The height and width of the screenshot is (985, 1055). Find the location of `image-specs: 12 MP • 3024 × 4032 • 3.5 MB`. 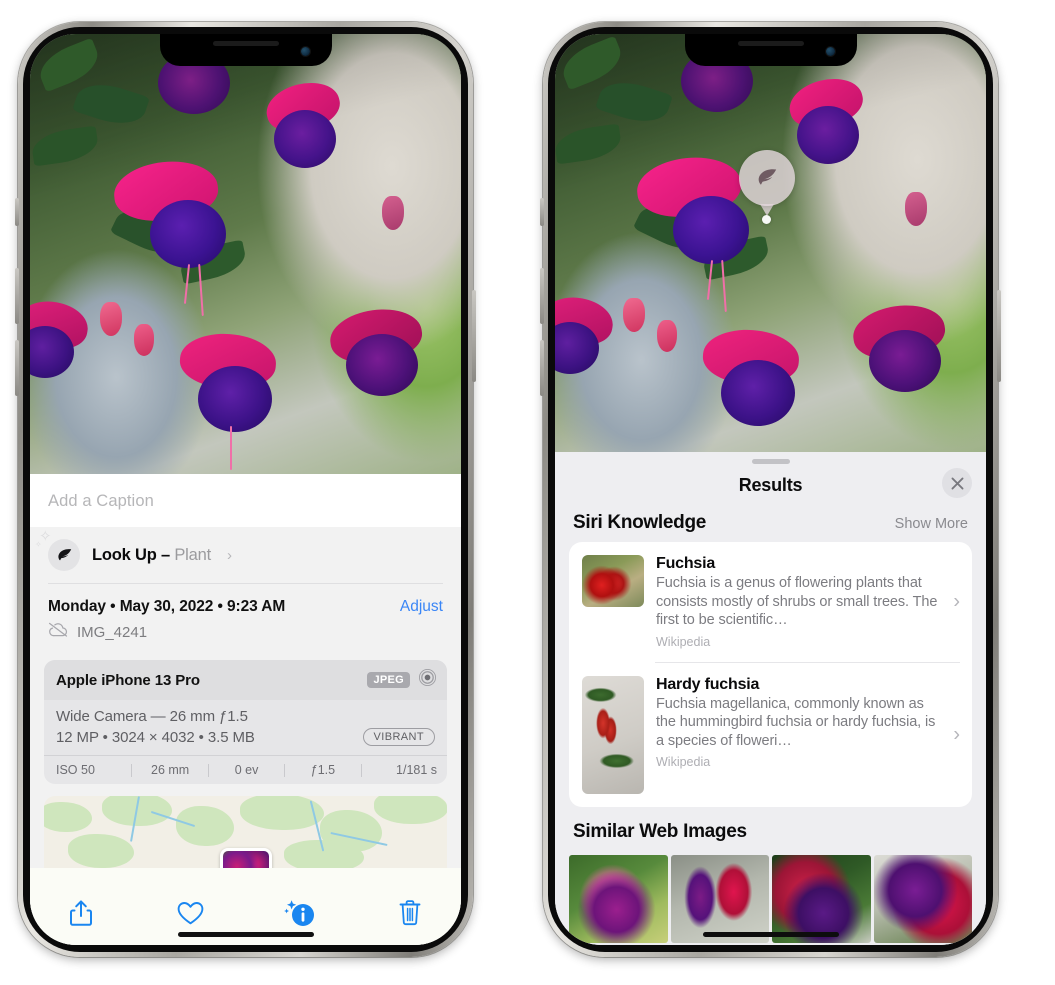

image-specs: 12 MP • 3024 × 4032 • 3.5 MB is located at coordinates (155, 737).